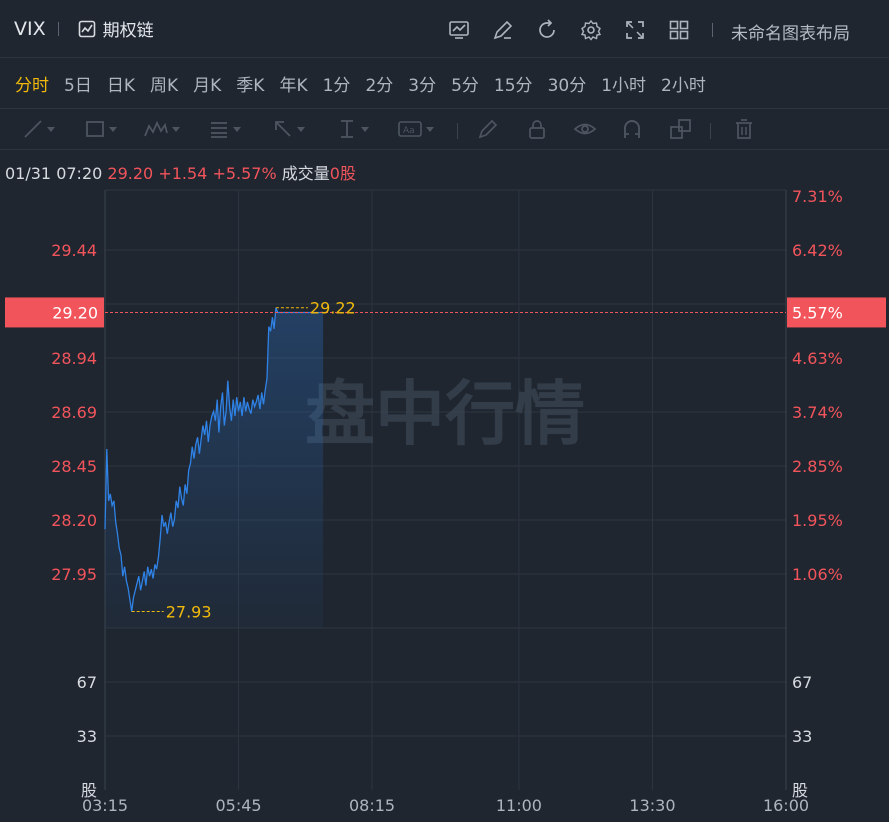 Image resolution: width=889 pixels, height=822 pixels. What do you see at coordinates (121, 83) in the screenshot?
I see `tab-daily: 日K` at bounding box center [121, 83].